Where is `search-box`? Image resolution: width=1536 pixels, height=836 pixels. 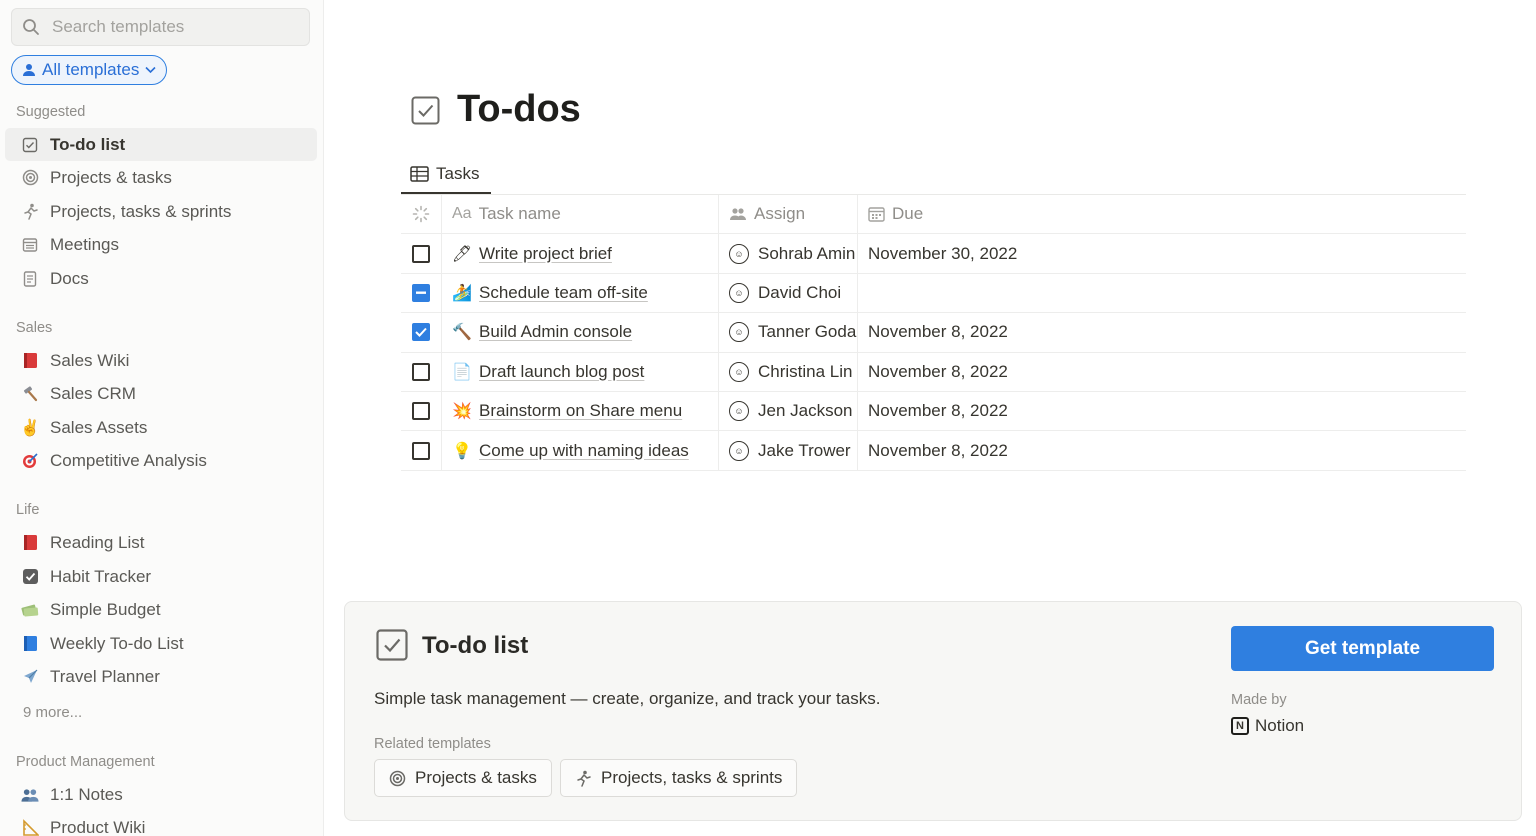 search-box is located at coordinates (160, 27).